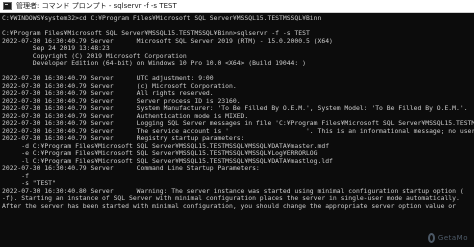 The height and width of the screenshot is (247, 474). I want to click on watermark-logo: GetaMo, so click(448, 238).